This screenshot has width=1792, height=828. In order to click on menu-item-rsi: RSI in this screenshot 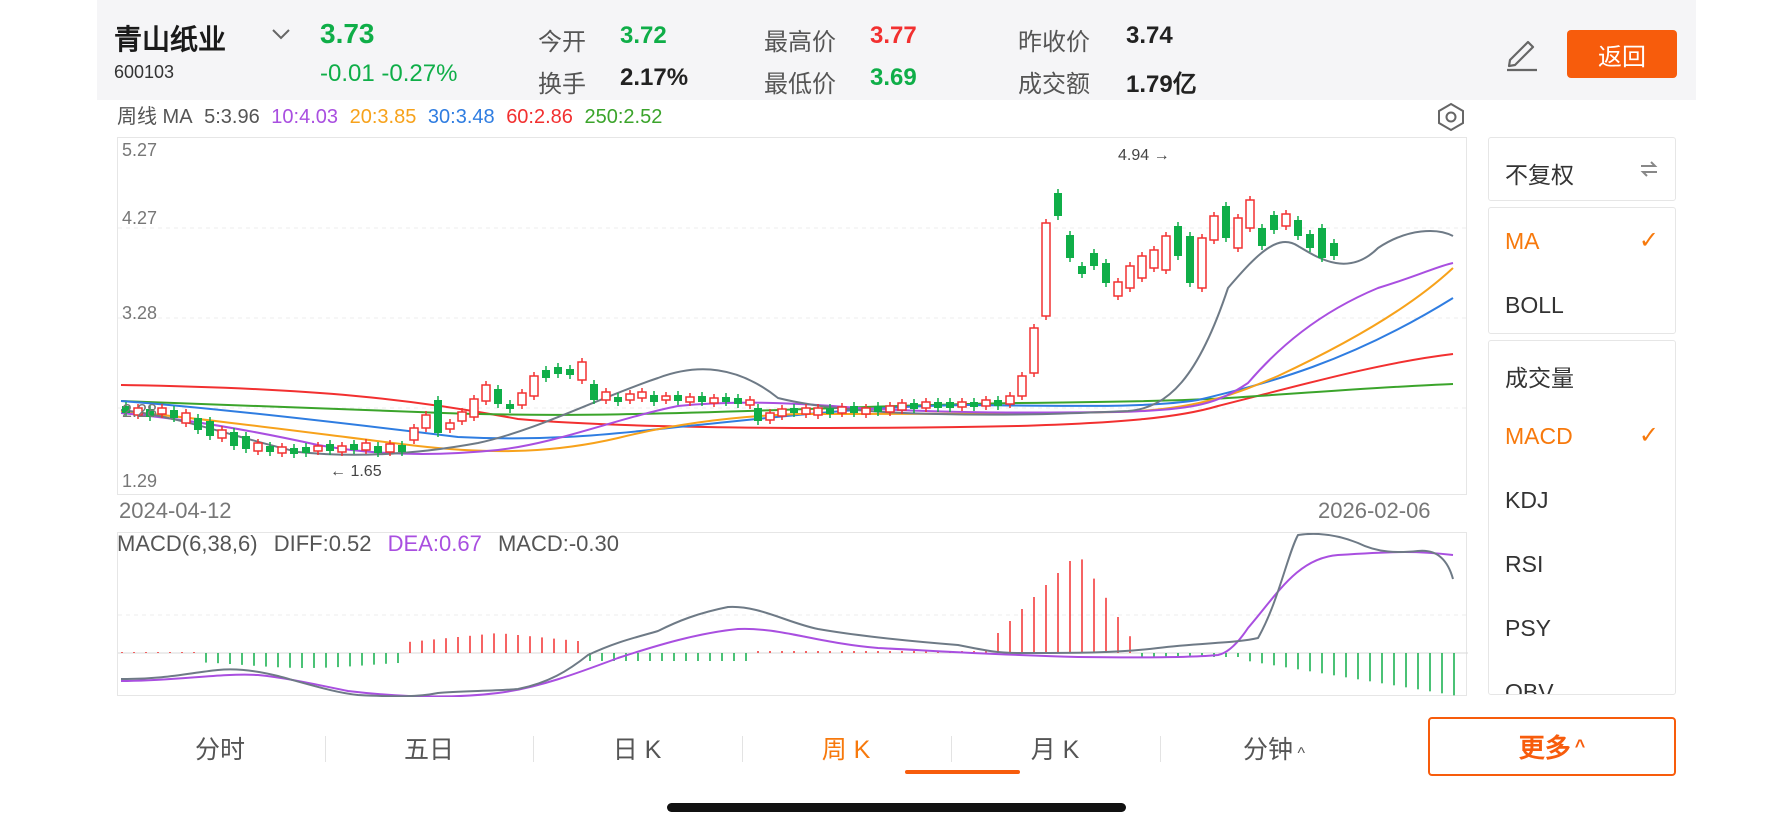, I will do `click(1524, 564)`.